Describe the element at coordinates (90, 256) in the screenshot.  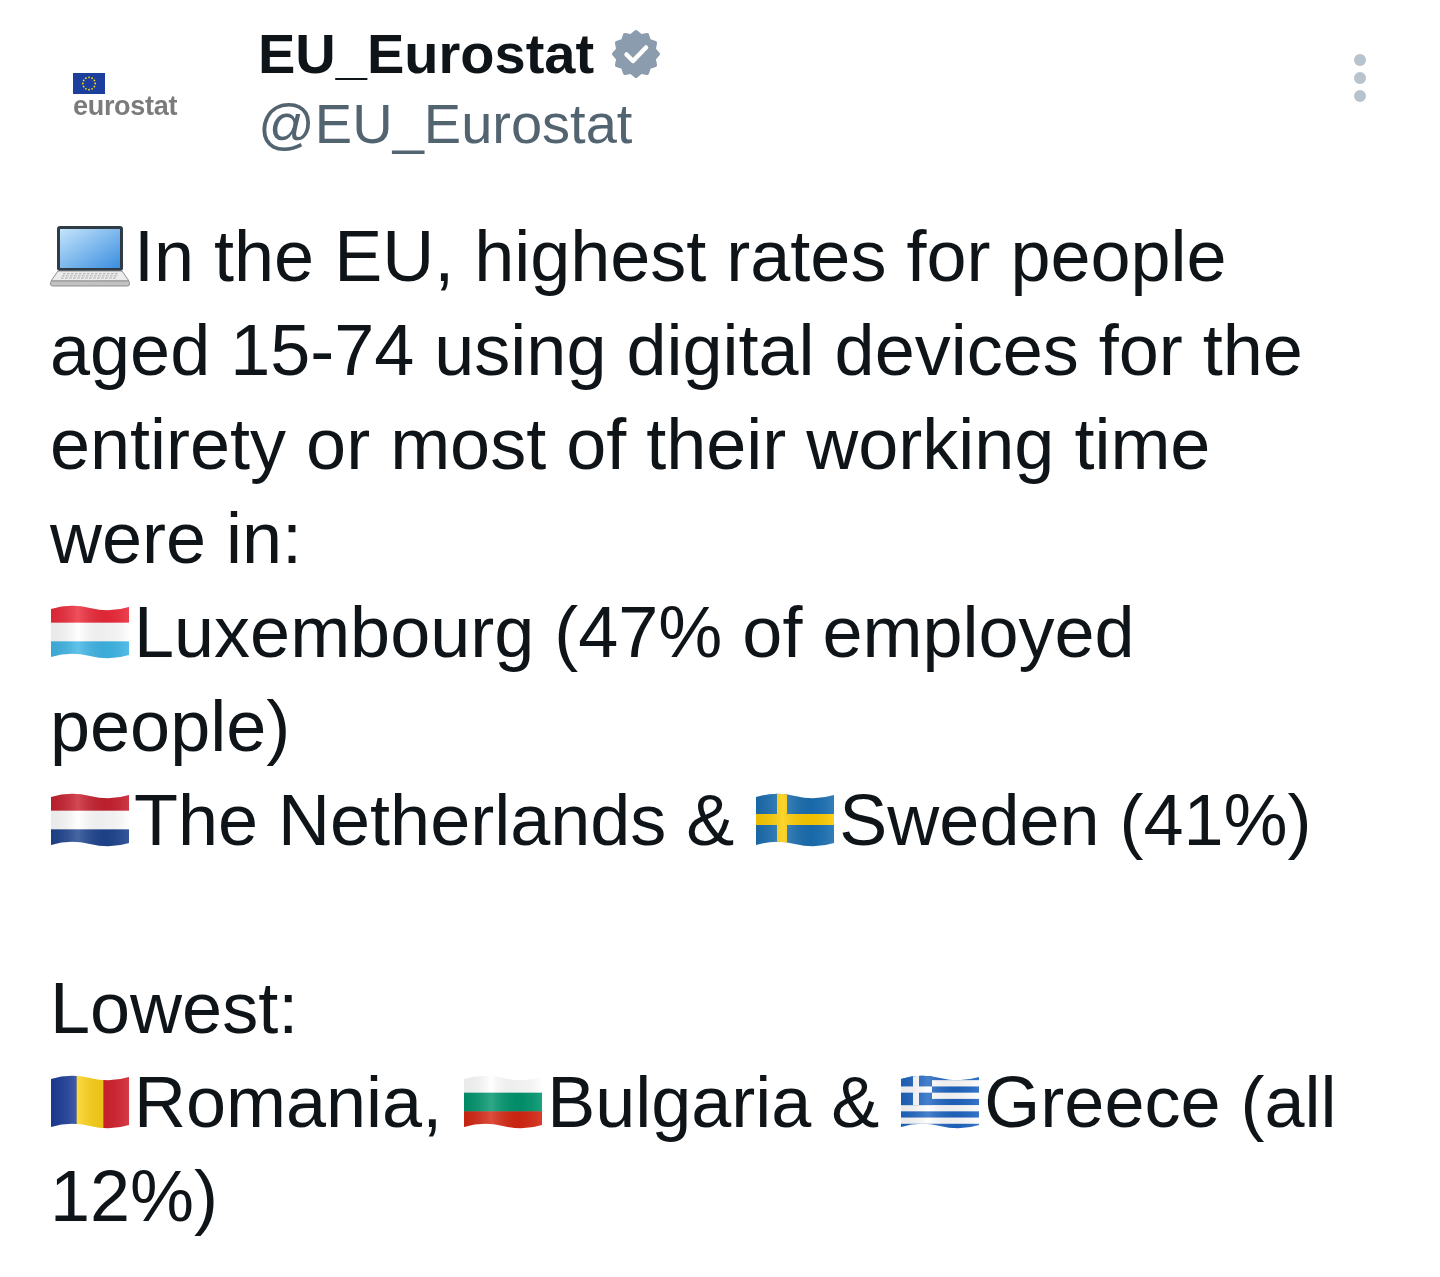
I see `laptop-icon` at that location.